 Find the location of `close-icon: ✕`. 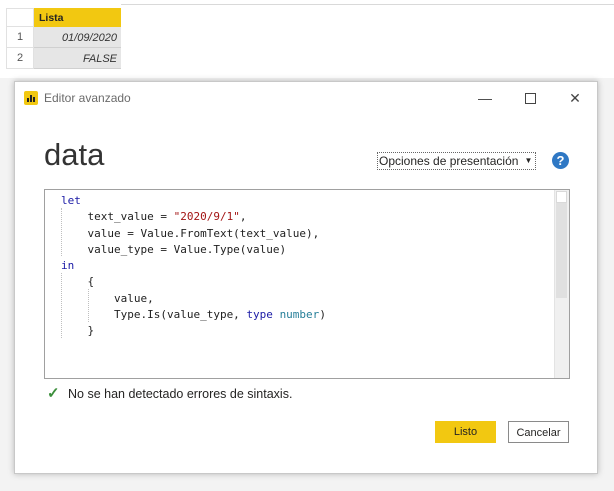

close-icon: ✕ is located at coordinates (575, 98).